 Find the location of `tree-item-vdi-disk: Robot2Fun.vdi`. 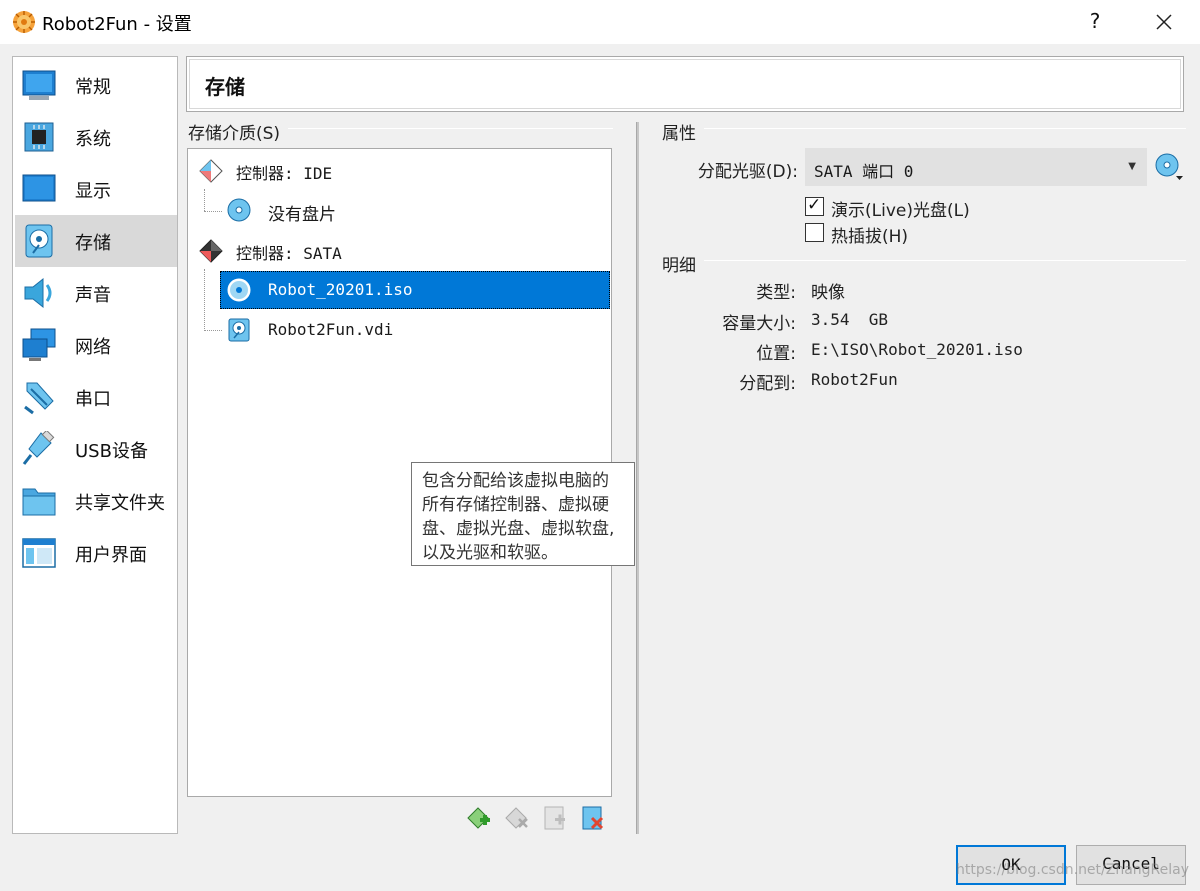

tree-item-vdi-disk: Robot2Fun.vdi is located at coordinates (415, 330).